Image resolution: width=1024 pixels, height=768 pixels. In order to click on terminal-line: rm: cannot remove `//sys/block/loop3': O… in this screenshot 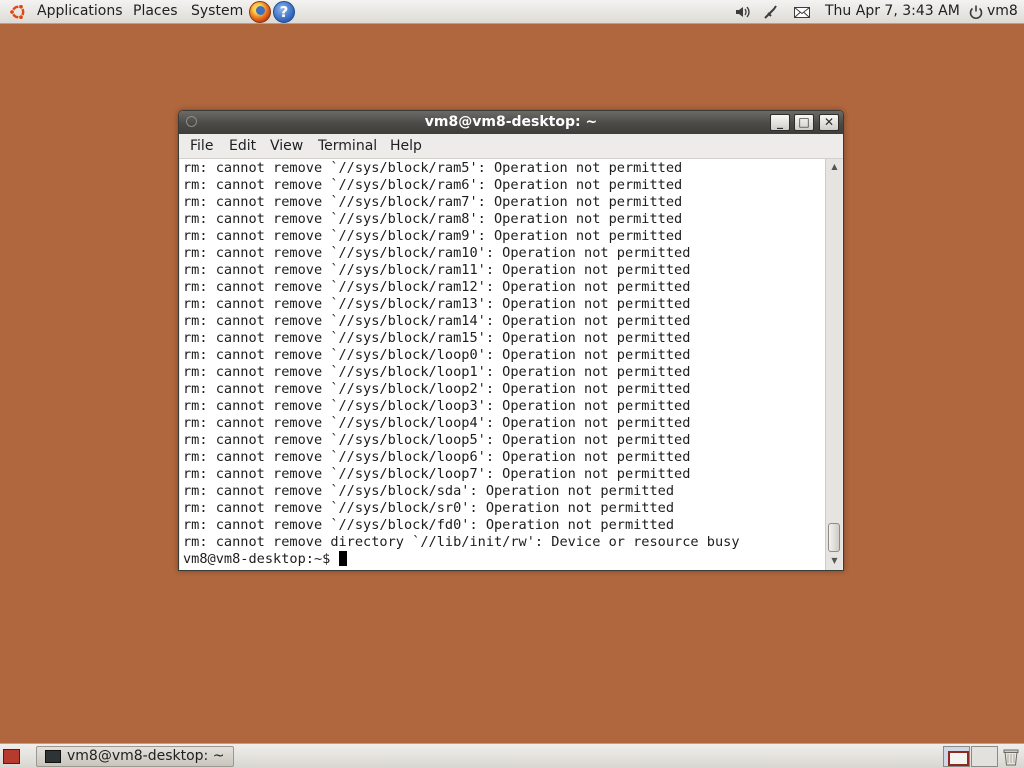, I will do `click(437, 406)`.